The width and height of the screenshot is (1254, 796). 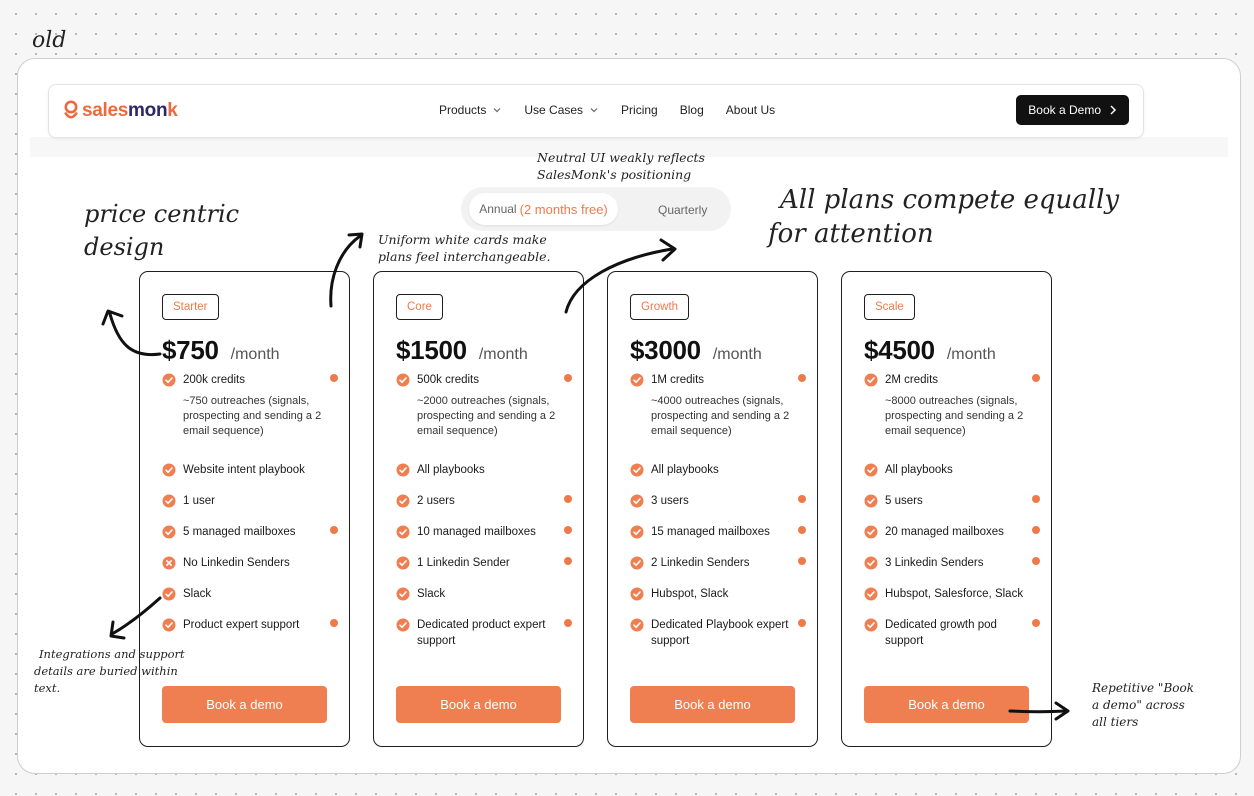 I want to click on feature-item: 2 users, so click(x=484, y=501).